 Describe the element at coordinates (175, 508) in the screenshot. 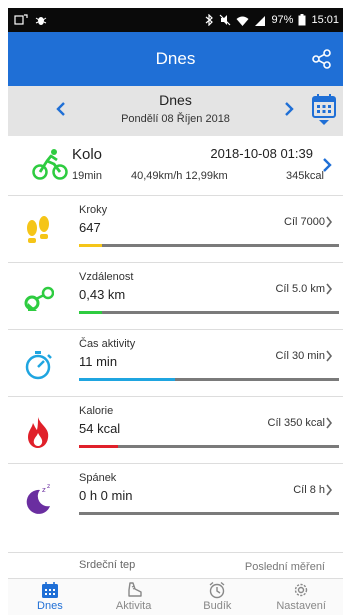

I see `metric-row-sleep: z z Spánek 0 h 0 min Cíl 8 h` at that location.